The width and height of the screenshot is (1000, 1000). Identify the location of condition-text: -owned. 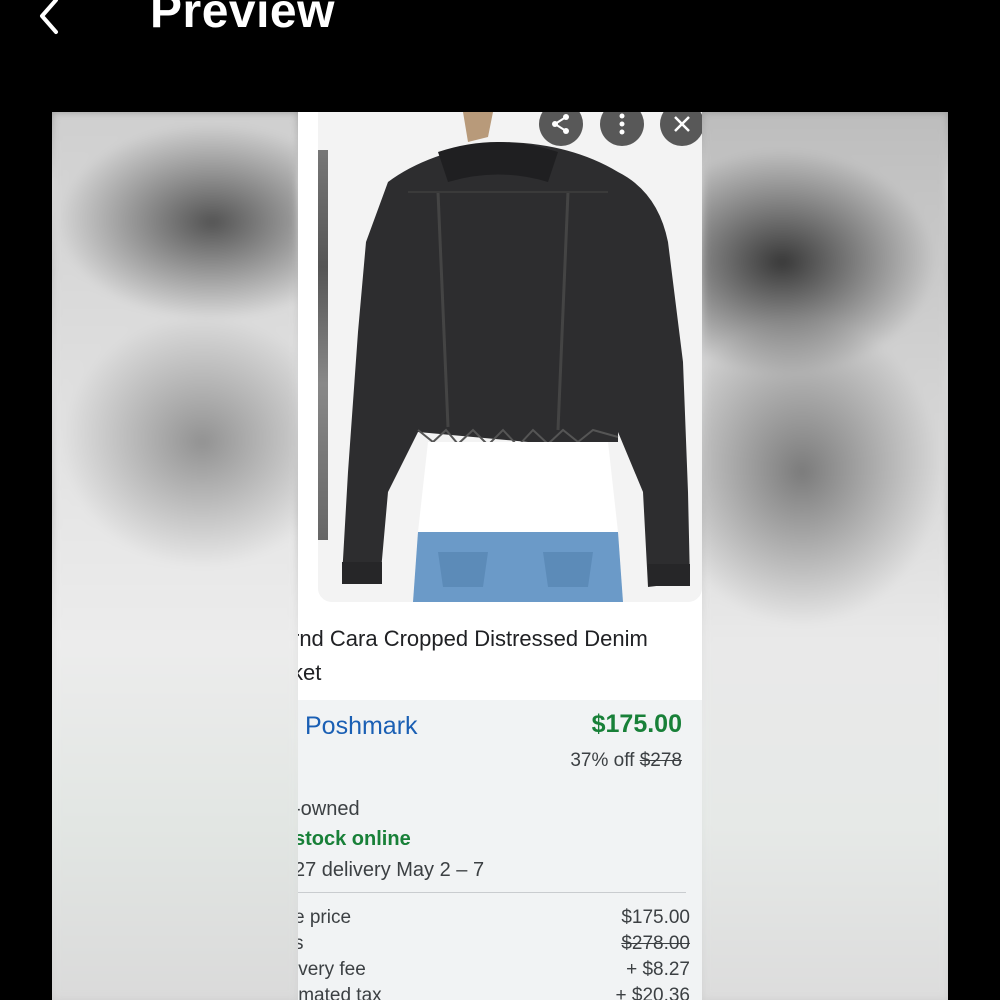
(329, 809).